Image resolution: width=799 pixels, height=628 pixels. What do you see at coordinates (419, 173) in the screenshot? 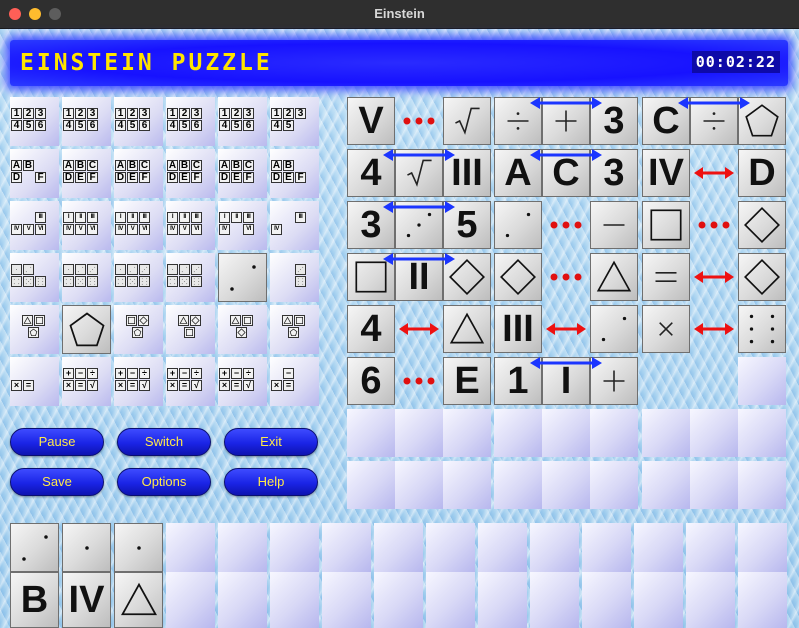
I see `clue-between: 4 III` at bounding box center [419, 173].